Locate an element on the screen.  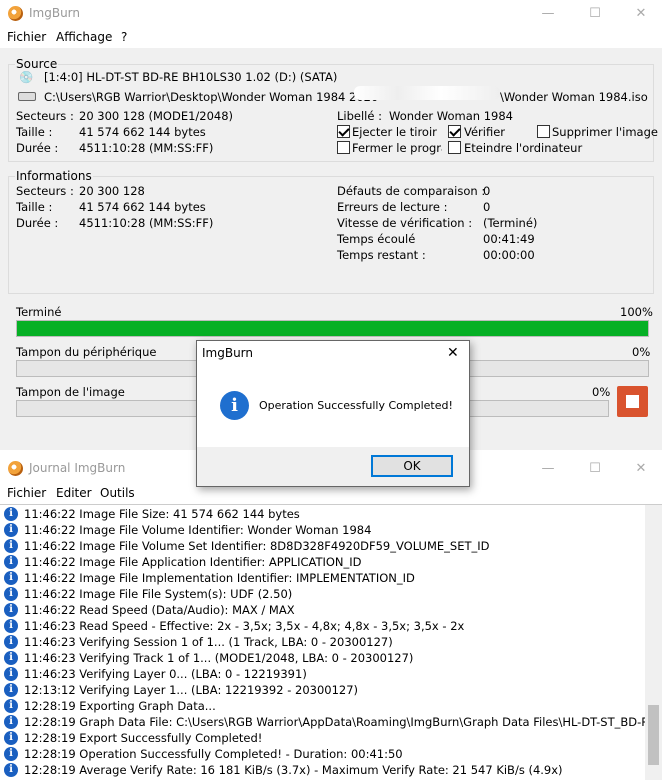
image-buffer-percent: 0% is located at coordinates (601, 392).